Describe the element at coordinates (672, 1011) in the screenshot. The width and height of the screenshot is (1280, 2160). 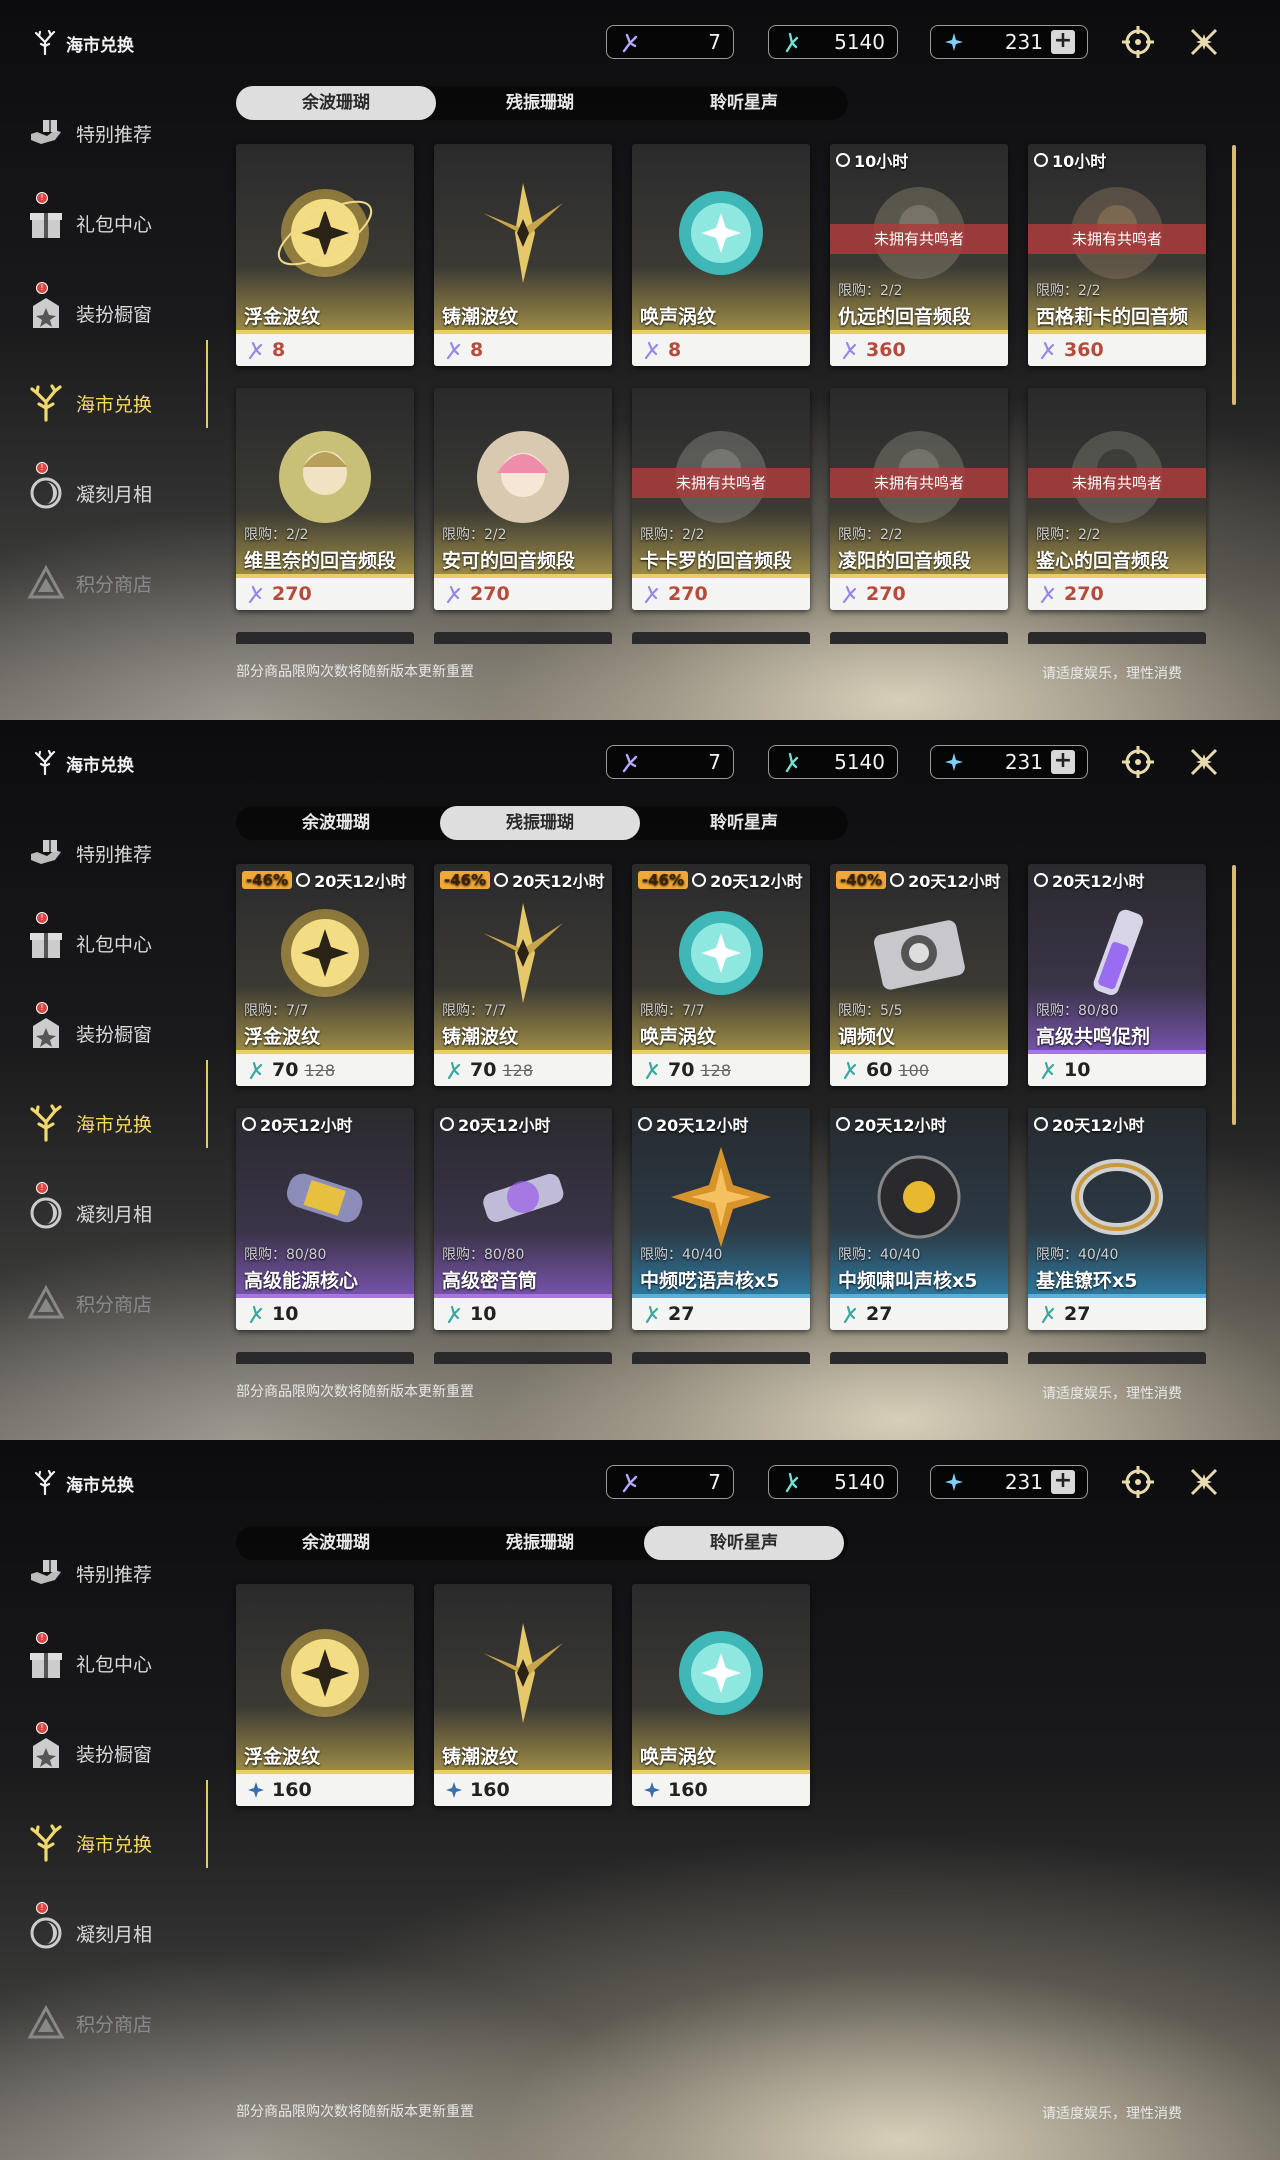
I see `purchase-limit: 限购：7/7` at that location.